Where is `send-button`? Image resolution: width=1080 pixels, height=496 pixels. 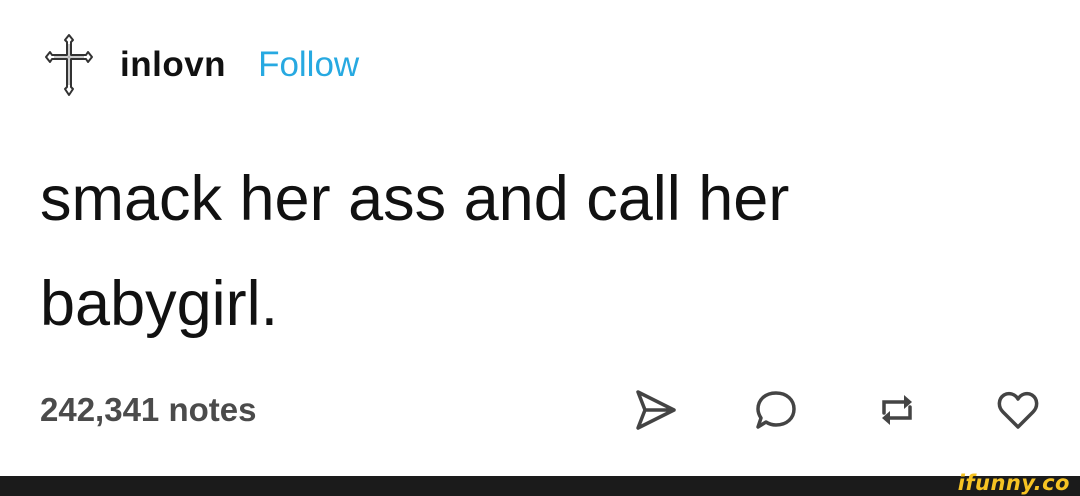
send-button is located at coordinates (655, 410).